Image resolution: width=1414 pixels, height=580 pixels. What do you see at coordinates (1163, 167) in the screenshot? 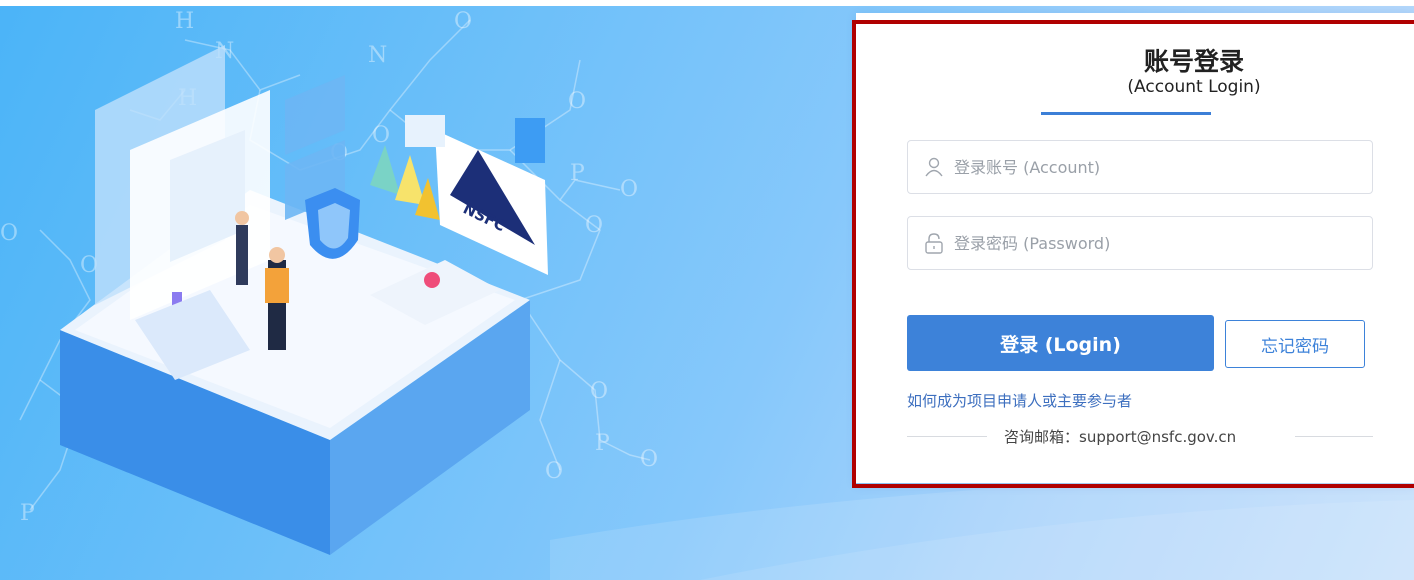
I see `account-input` at bounding box center [1163, 167].